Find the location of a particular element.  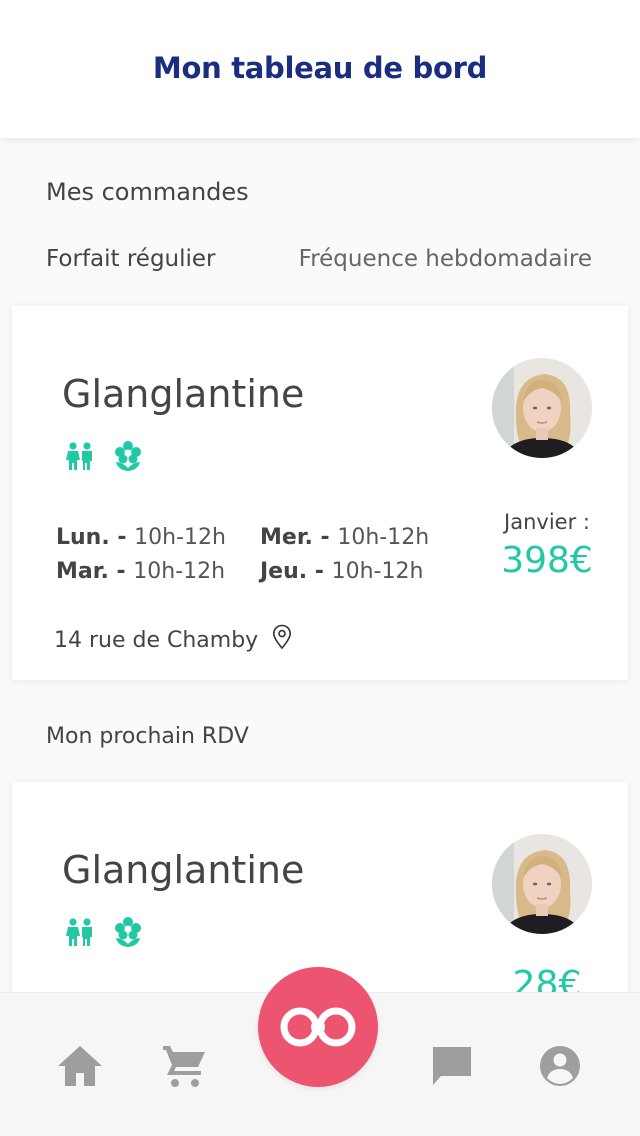

bottom-nav is located at coordinates (320, 1051).